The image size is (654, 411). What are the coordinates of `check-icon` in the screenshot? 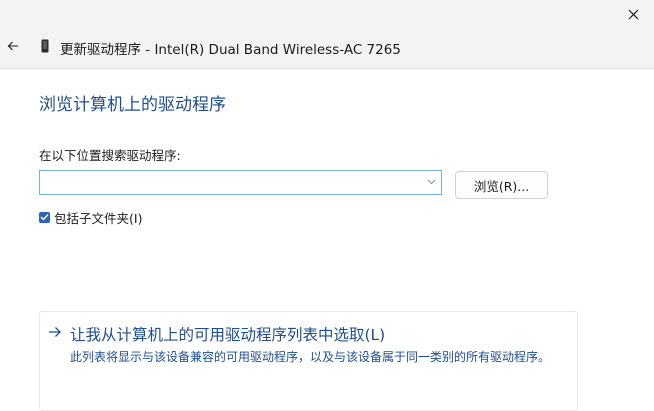 It's located at (44, 217).